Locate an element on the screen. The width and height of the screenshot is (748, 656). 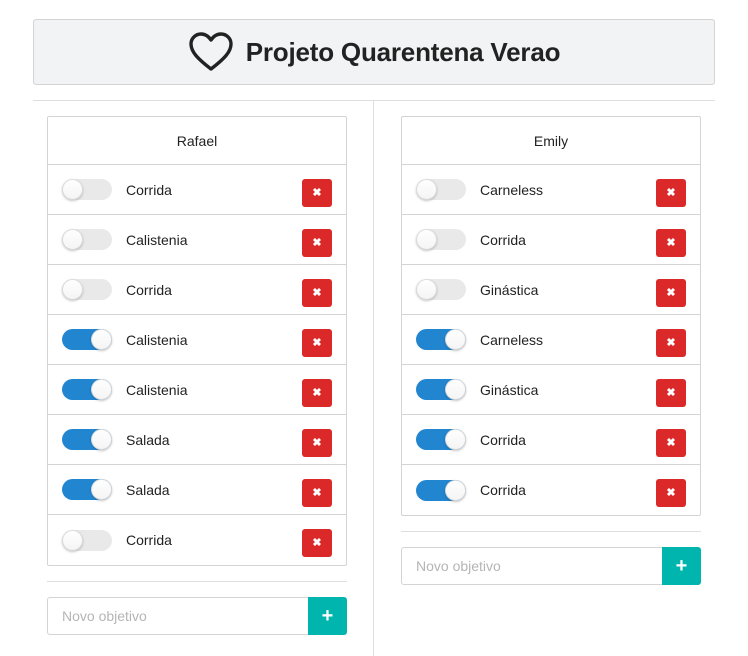
card-title: Emily is located at coordinates (551, 141).